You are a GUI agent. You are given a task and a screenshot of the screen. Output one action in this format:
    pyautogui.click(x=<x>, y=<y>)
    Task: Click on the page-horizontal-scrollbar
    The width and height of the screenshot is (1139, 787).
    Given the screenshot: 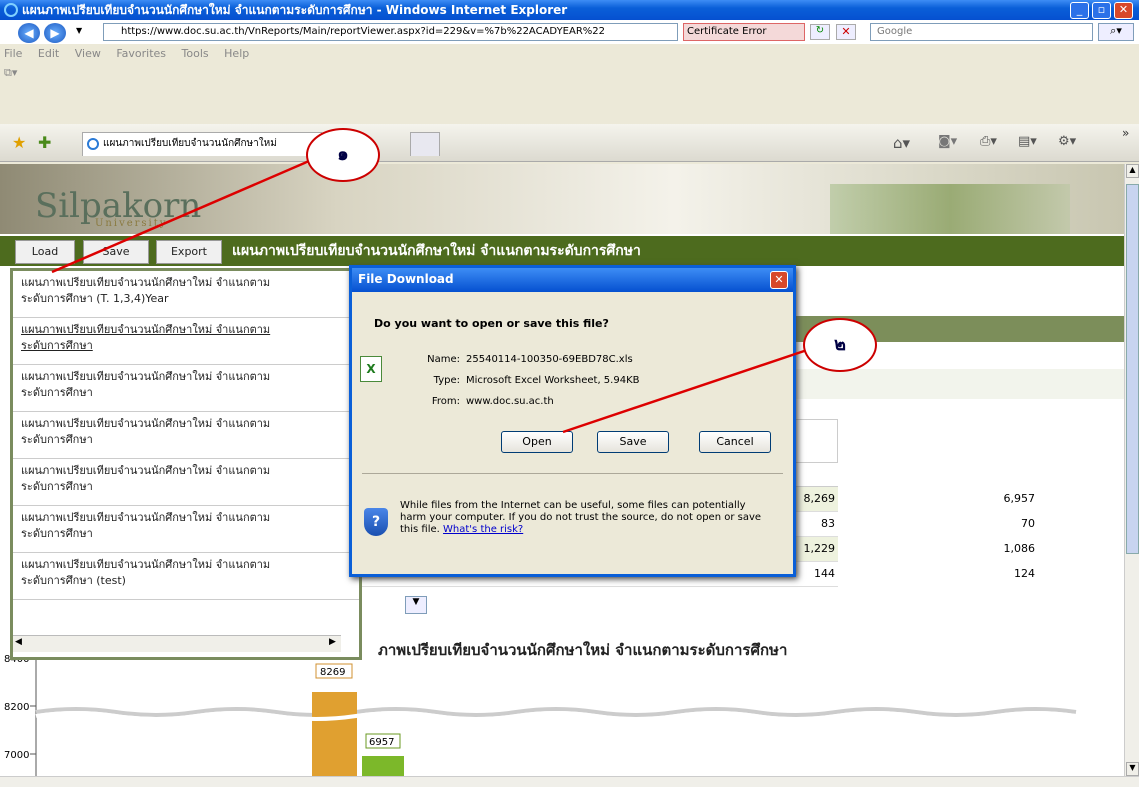 What is the action you would take?
    pyautogui.click(x=569, y=781)
    